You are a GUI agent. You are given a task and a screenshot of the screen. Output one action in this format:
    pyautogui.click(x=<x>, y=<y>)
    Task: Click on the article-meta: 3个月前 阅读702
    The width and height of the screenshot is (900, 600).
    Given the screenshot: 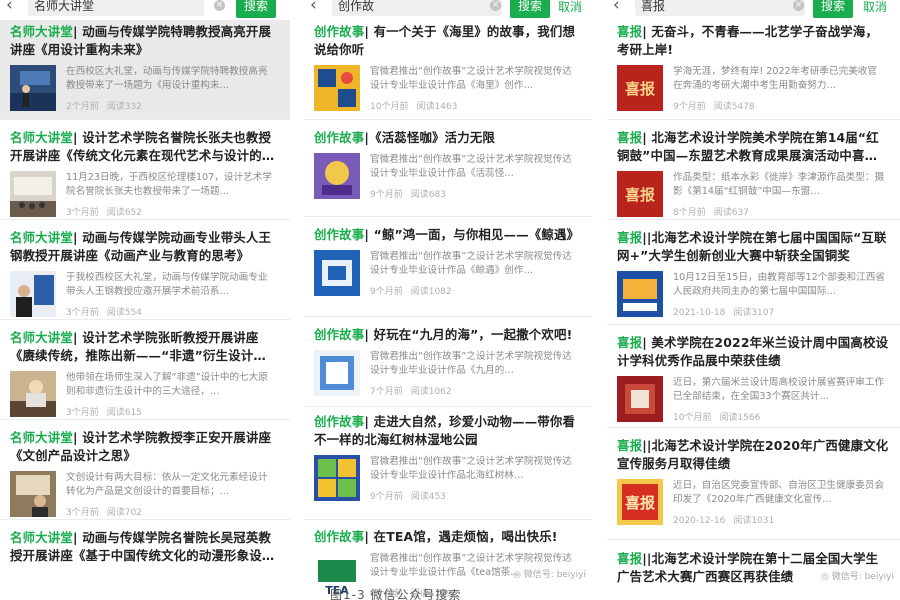 What is the action you would take?
    pyautogui.click(x=104, y=513)
    